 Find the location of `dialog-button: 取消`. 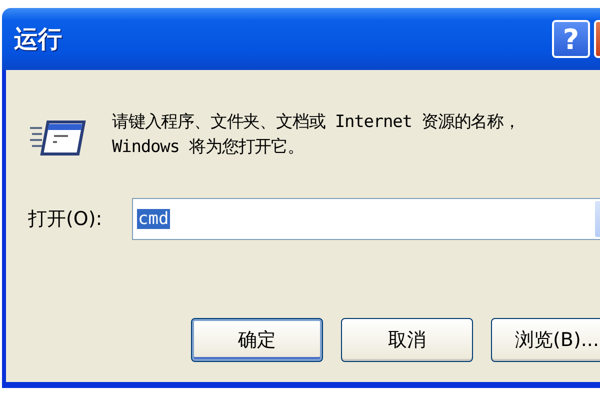

dialog-button: 取消 is located at coordinates (407, 340).